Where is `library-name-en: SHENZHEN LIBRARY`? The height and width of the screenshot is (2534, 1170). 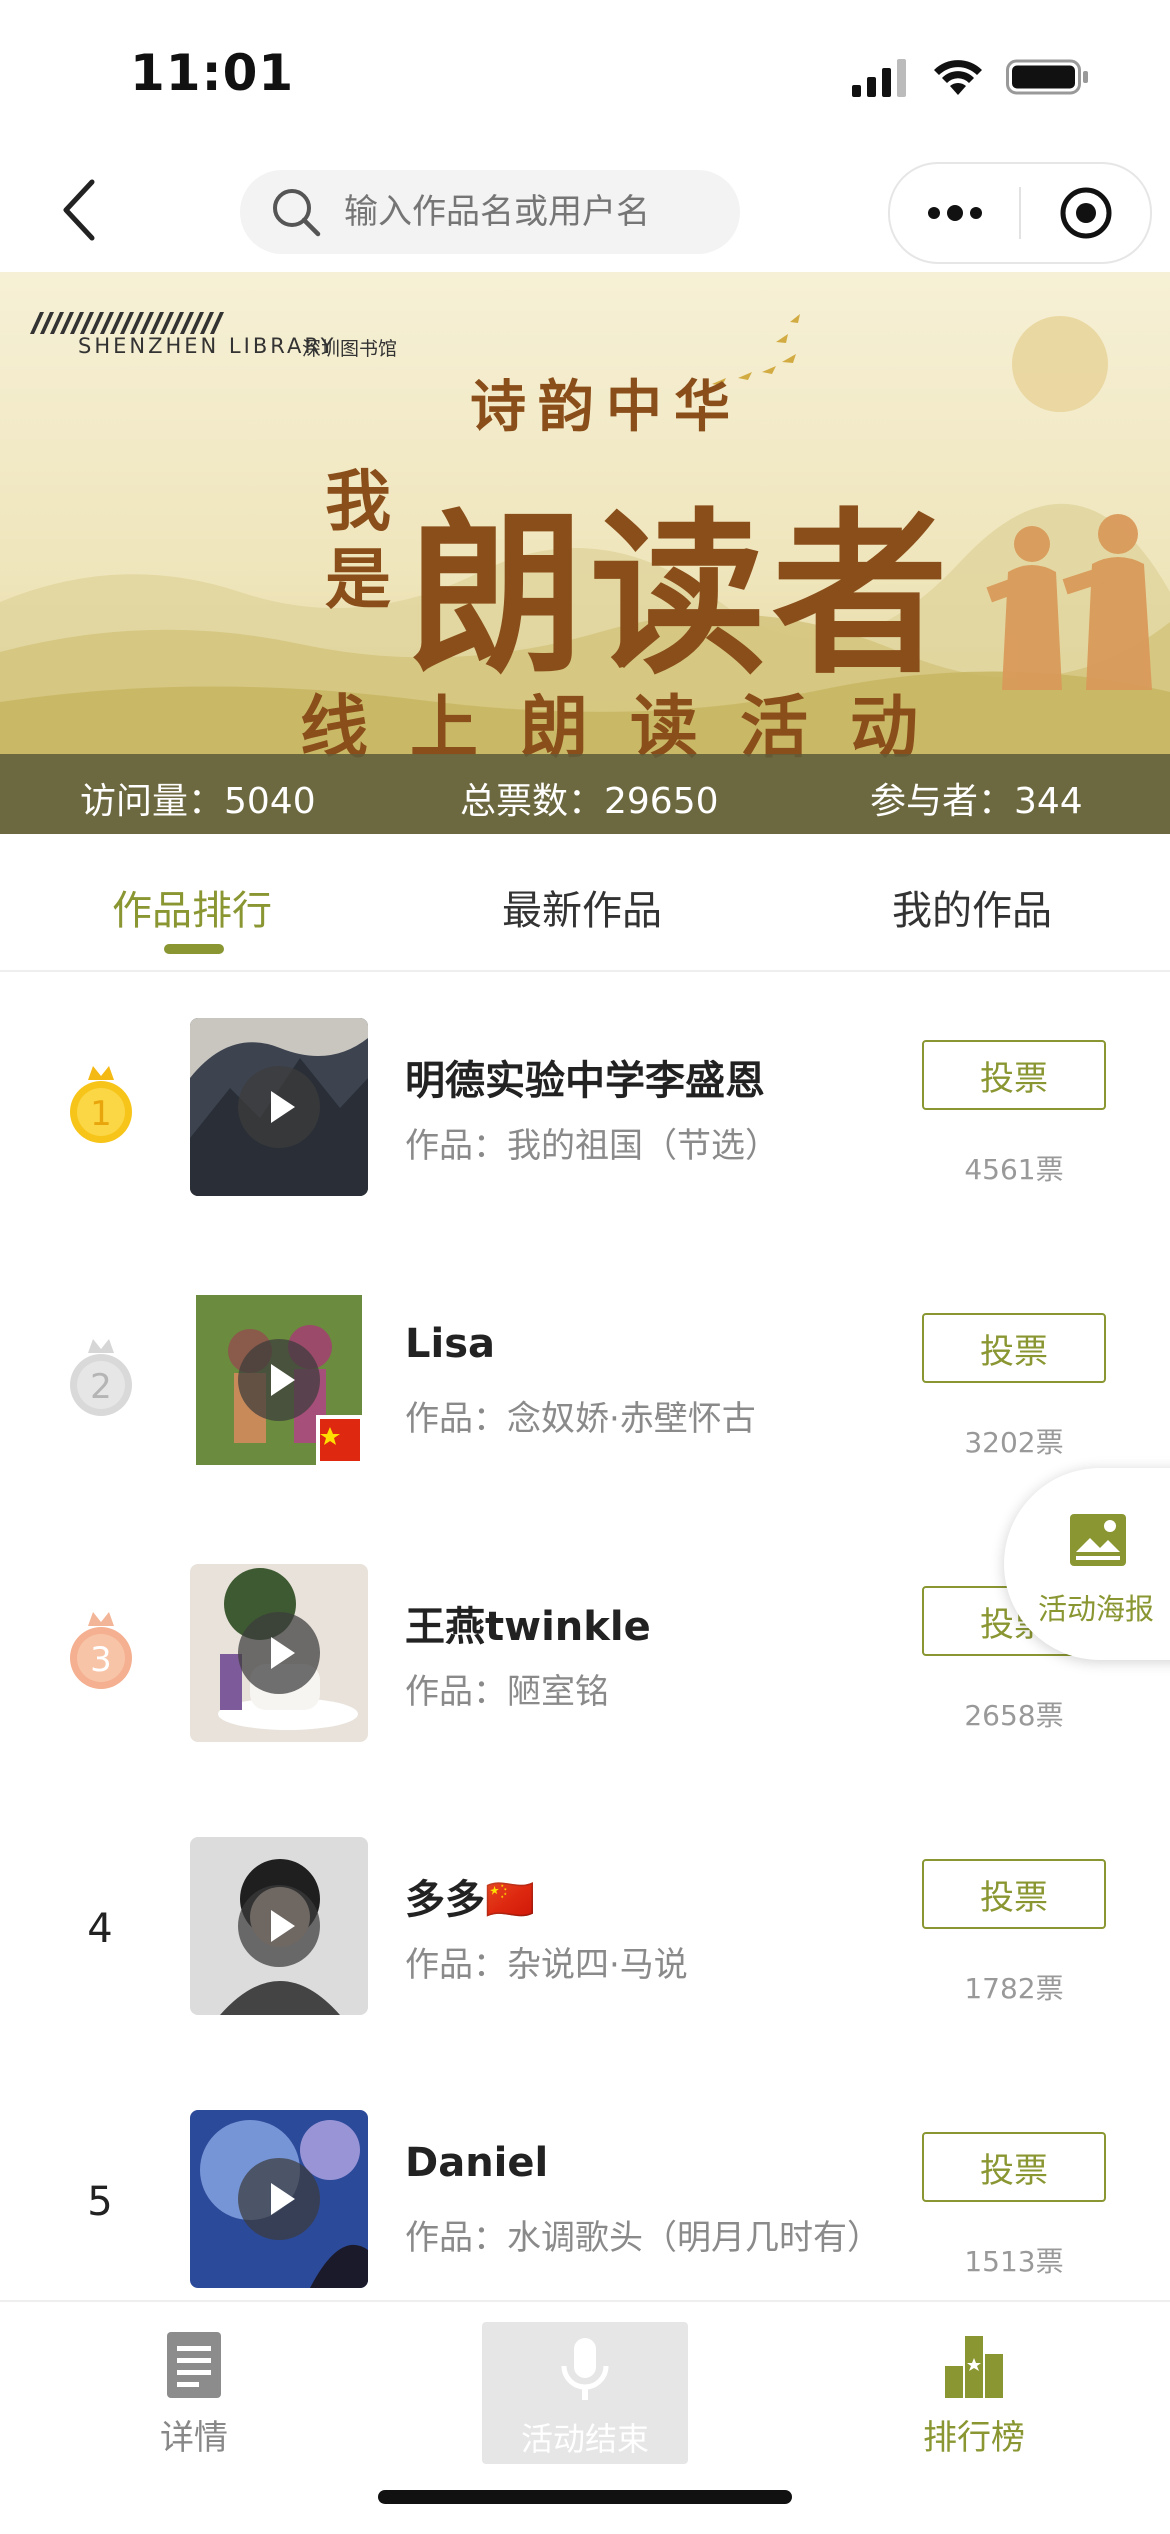
library-name-en: SHENZHEN LIBRARY is located at coordinates (207, 346).